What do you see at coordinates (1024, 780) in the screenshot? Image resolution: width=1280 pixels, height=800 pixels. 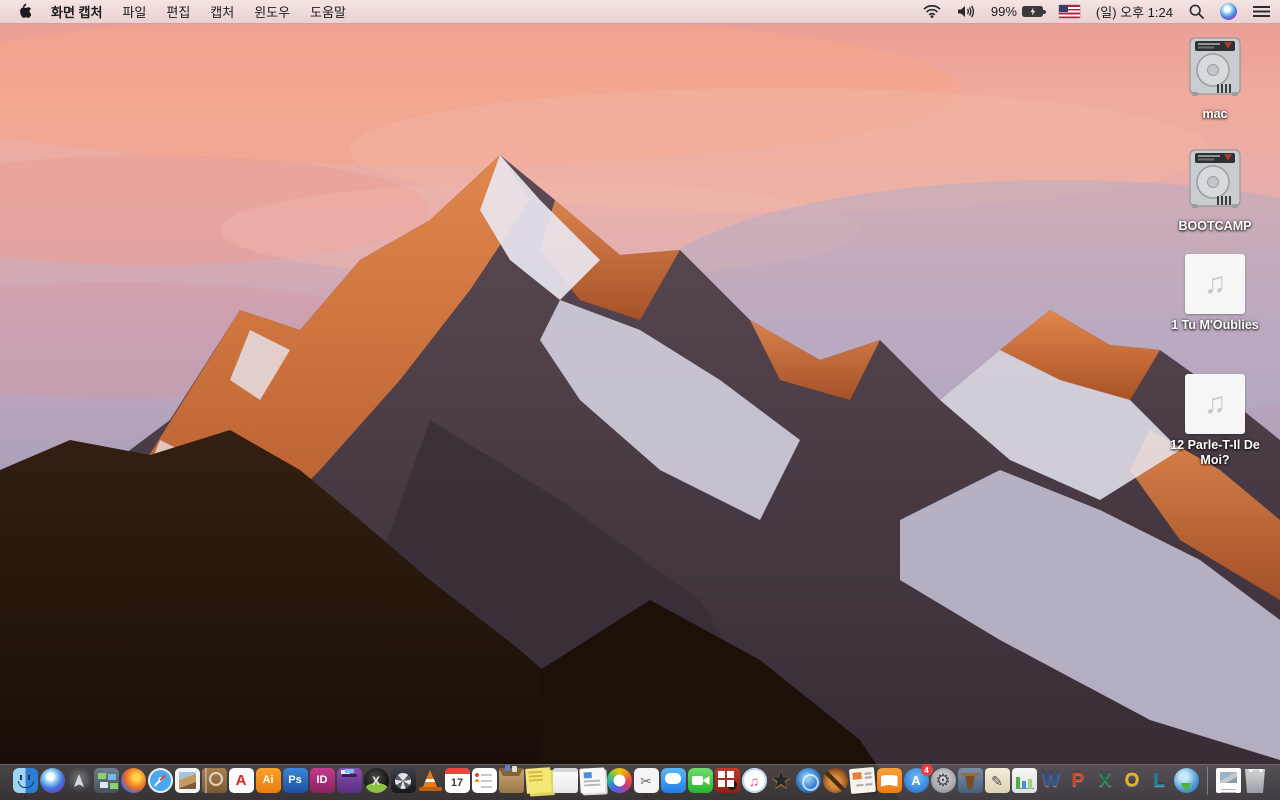 I see `dock-numbers` at bounding box center [1024, 780].